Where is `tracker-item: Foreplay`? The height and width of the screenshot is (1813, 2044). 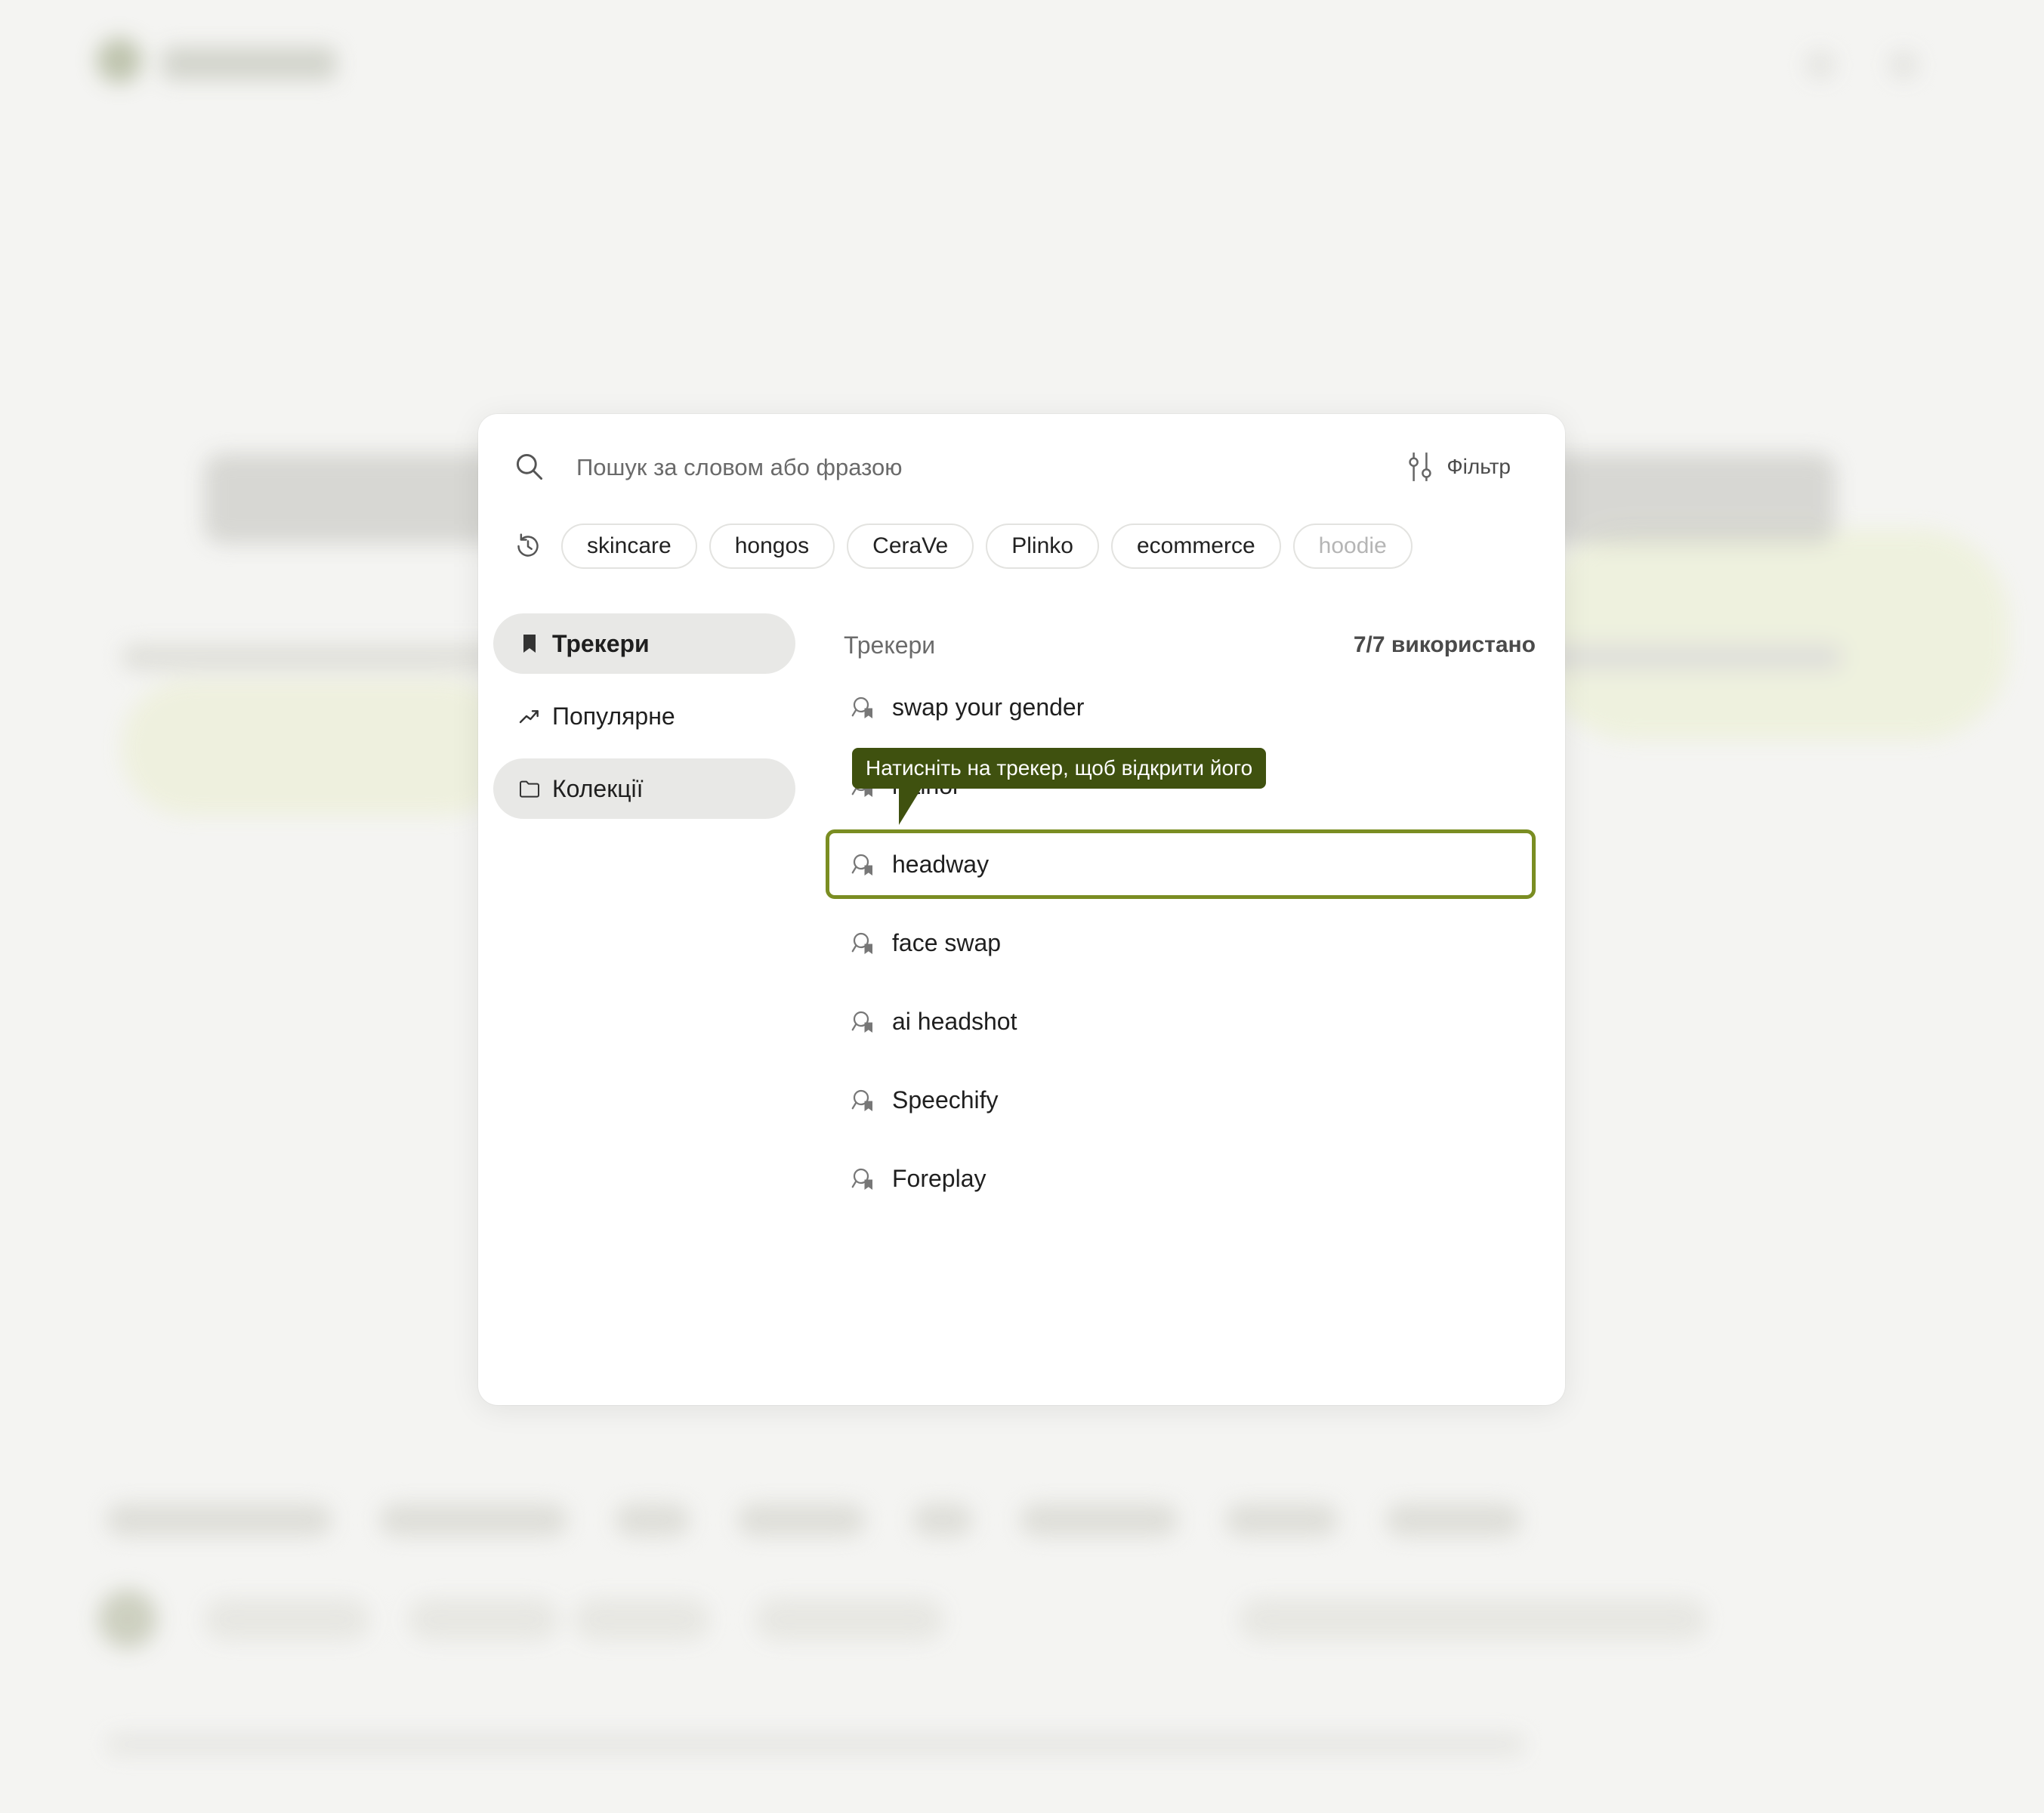 tracker-item: Foreplay is located at coordinates (1181, 1178).